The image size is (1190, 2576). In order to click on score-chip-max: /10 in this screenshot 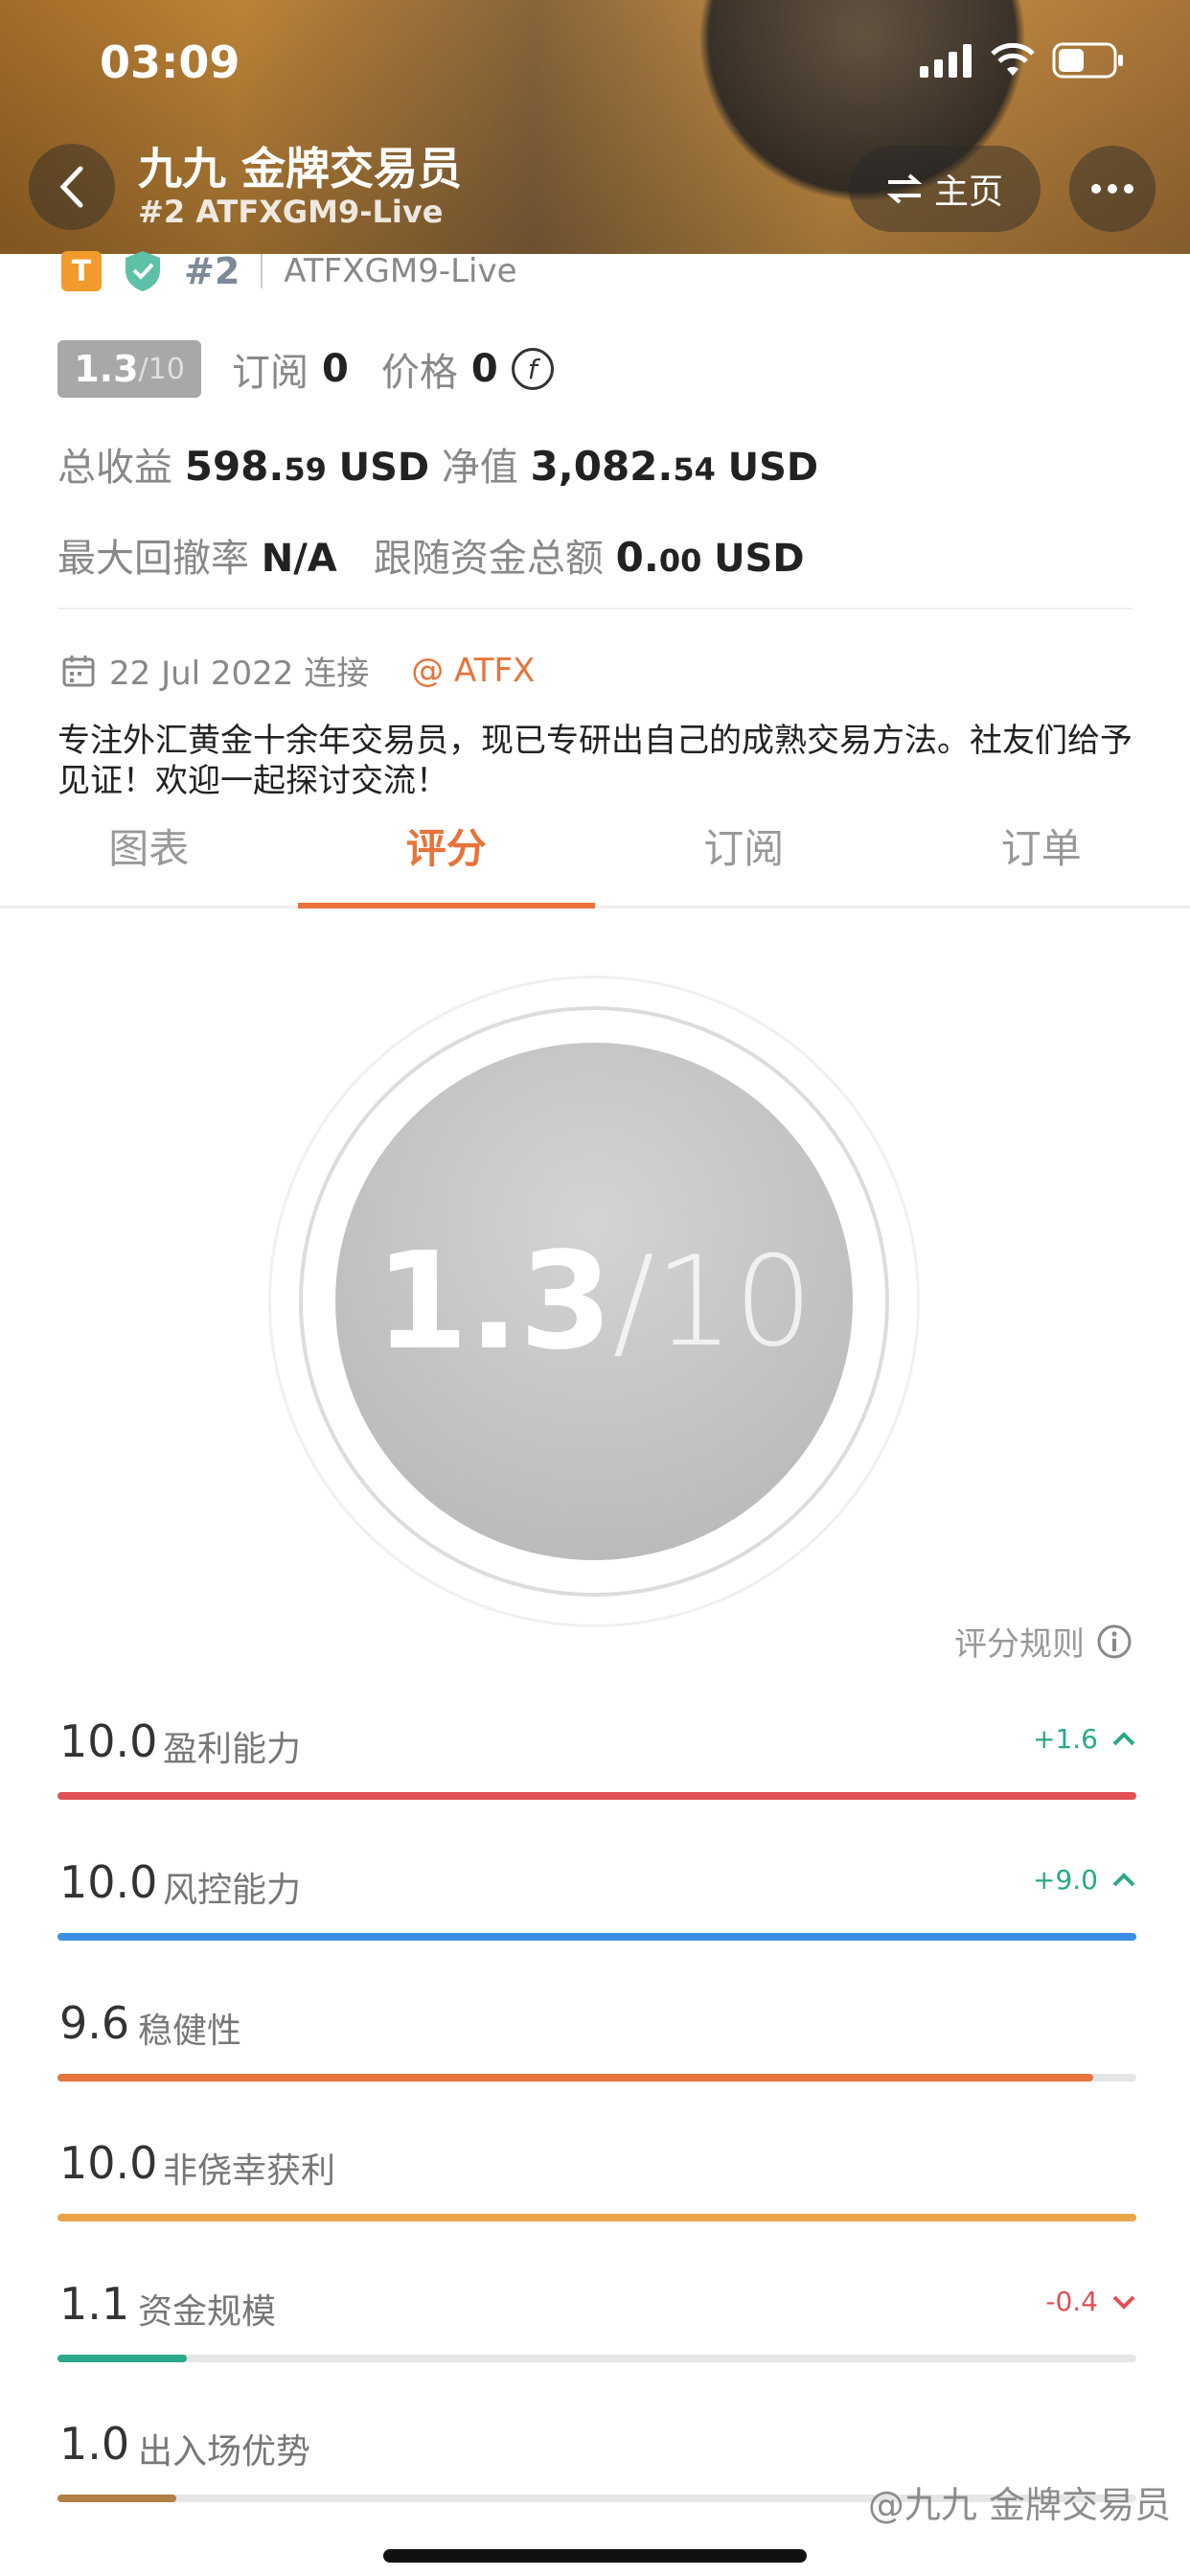, I will do `click(162, 369)`.